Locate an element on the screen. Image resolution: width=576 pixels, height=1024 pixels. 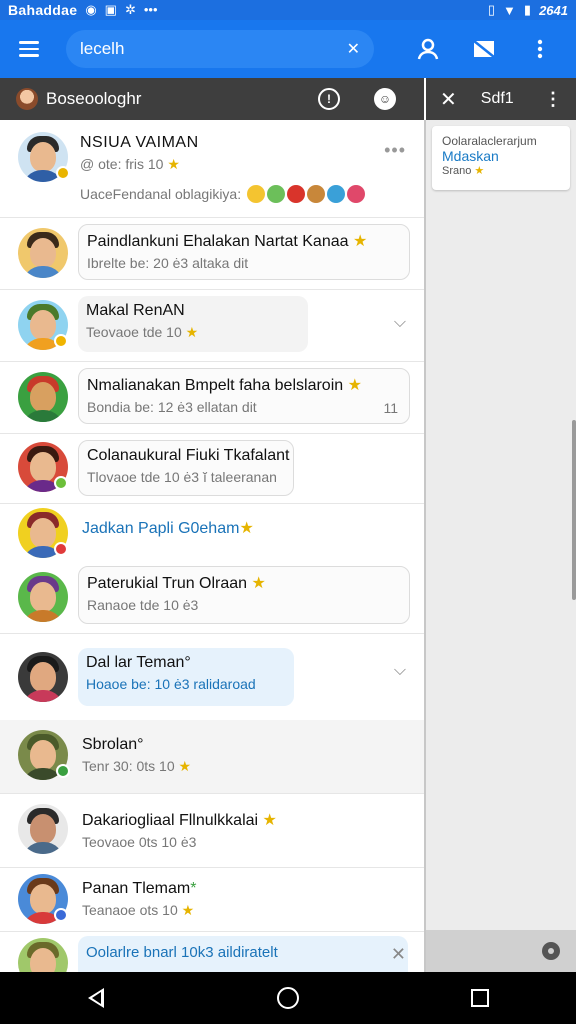
contact-name: Oolarlre bnarl 10k3 aildiratelt is located at coordinates (182, 952).